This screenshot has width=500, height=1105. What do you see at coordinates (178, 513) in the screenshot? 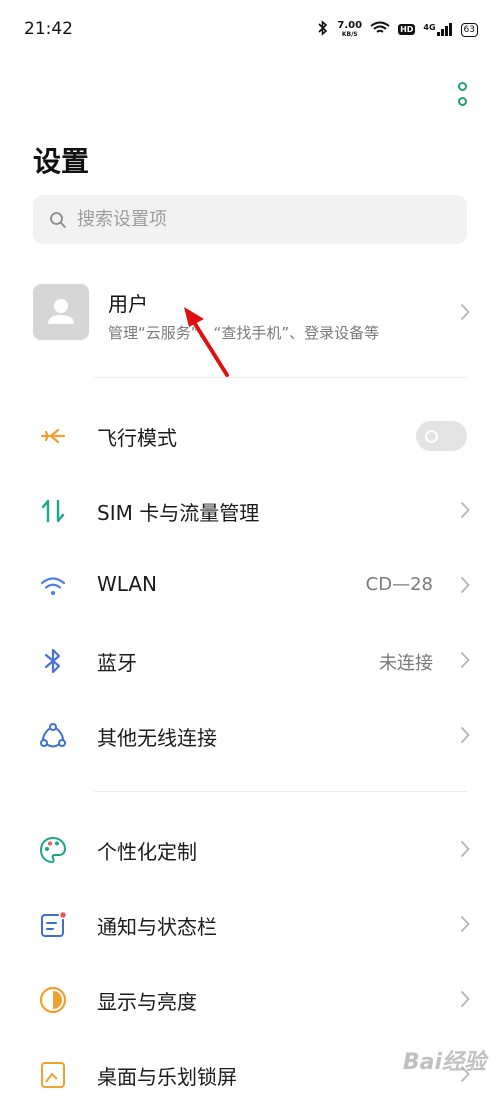
I see `sim-data-label: SIM 卡与流量管理` at bounding box center [178, 513].